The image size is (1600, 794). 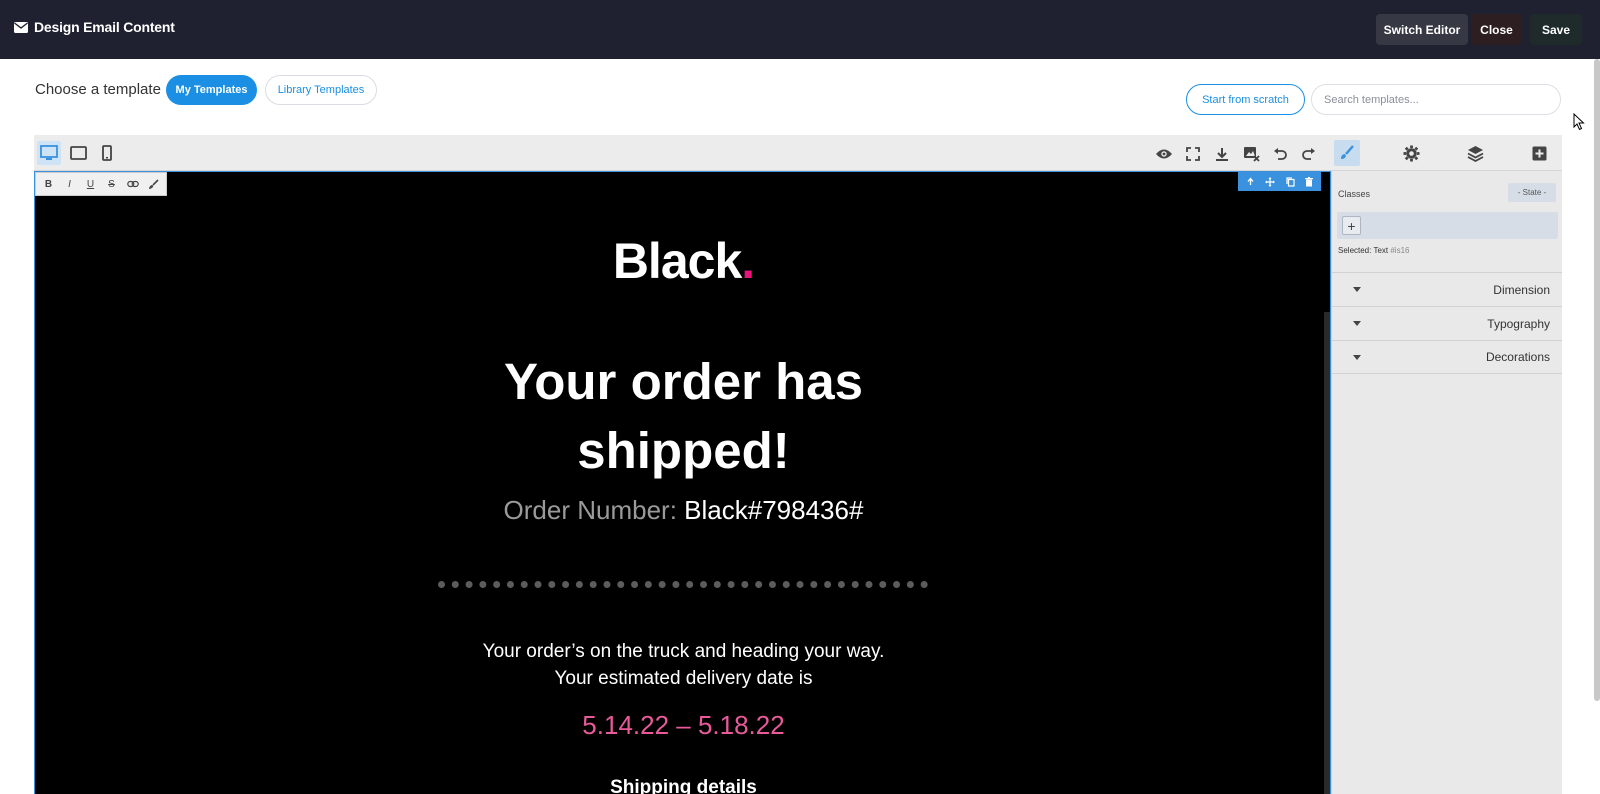 I want to click on sector-decorations: Decorations, so click(x=1447, y=357).